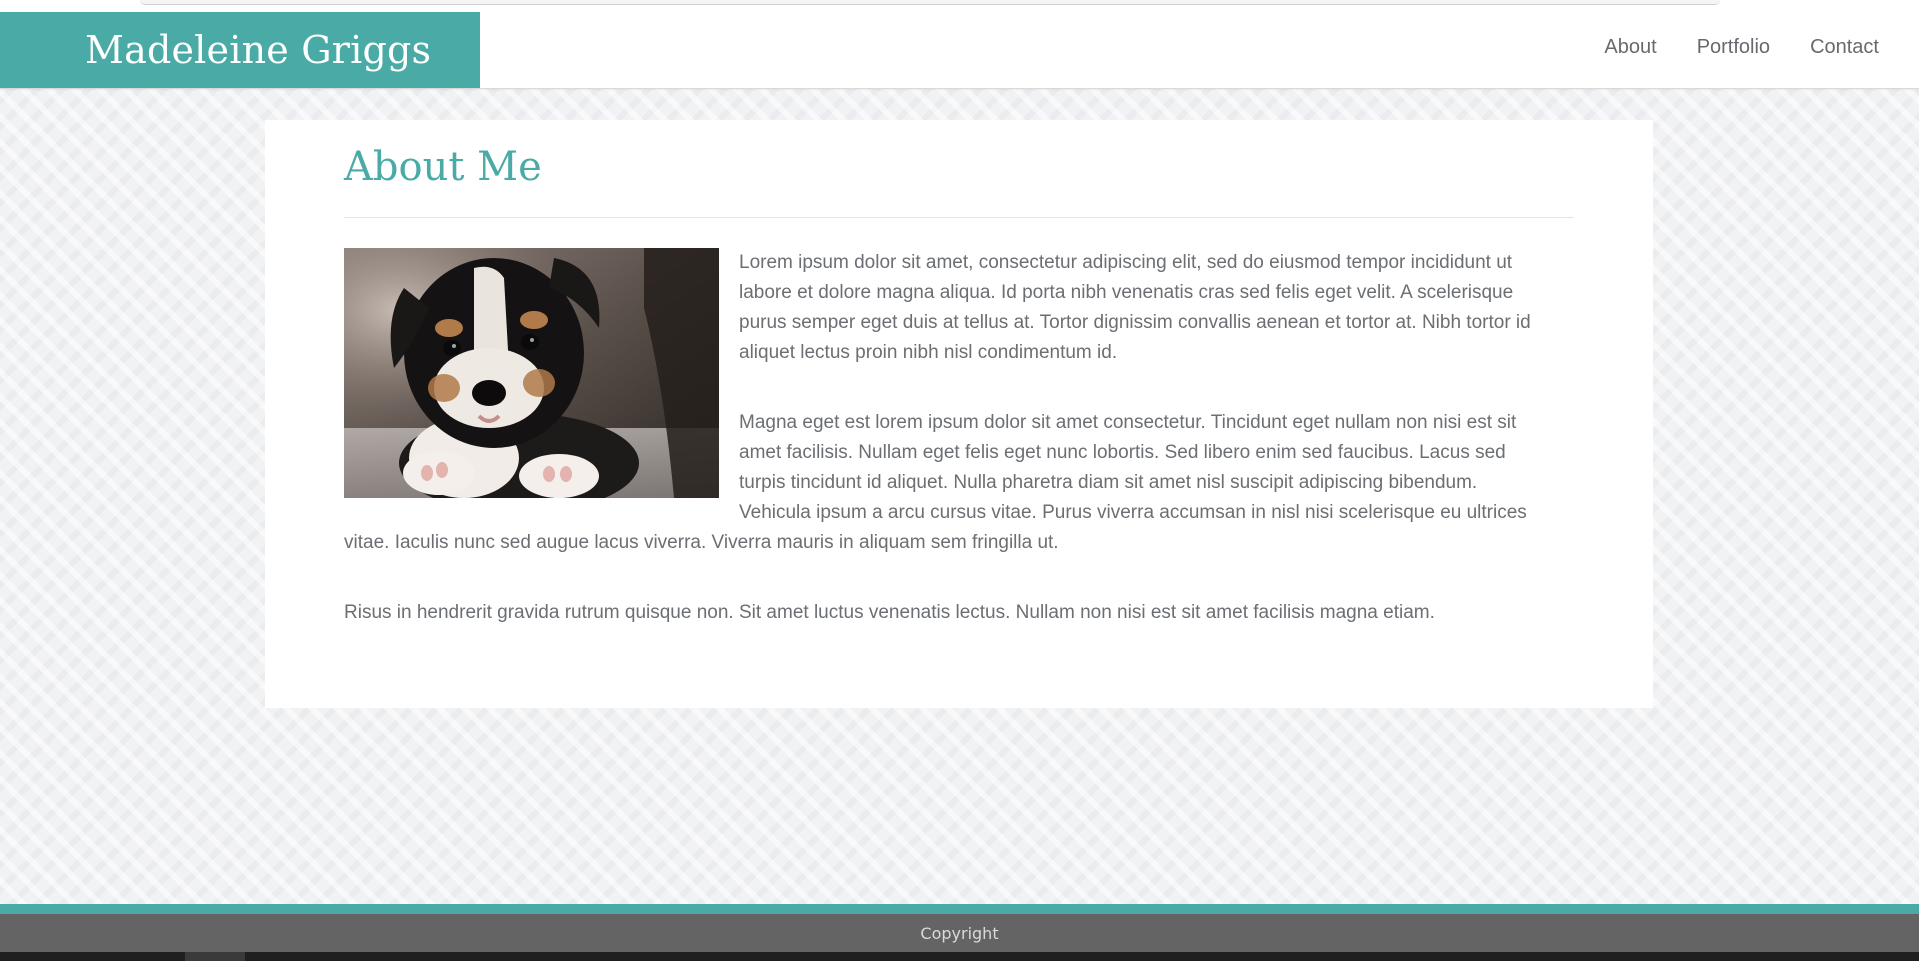 Image resolution: width=1919 pixels, height=961 pixels. I want to click on title-divider, so click(959, 217).